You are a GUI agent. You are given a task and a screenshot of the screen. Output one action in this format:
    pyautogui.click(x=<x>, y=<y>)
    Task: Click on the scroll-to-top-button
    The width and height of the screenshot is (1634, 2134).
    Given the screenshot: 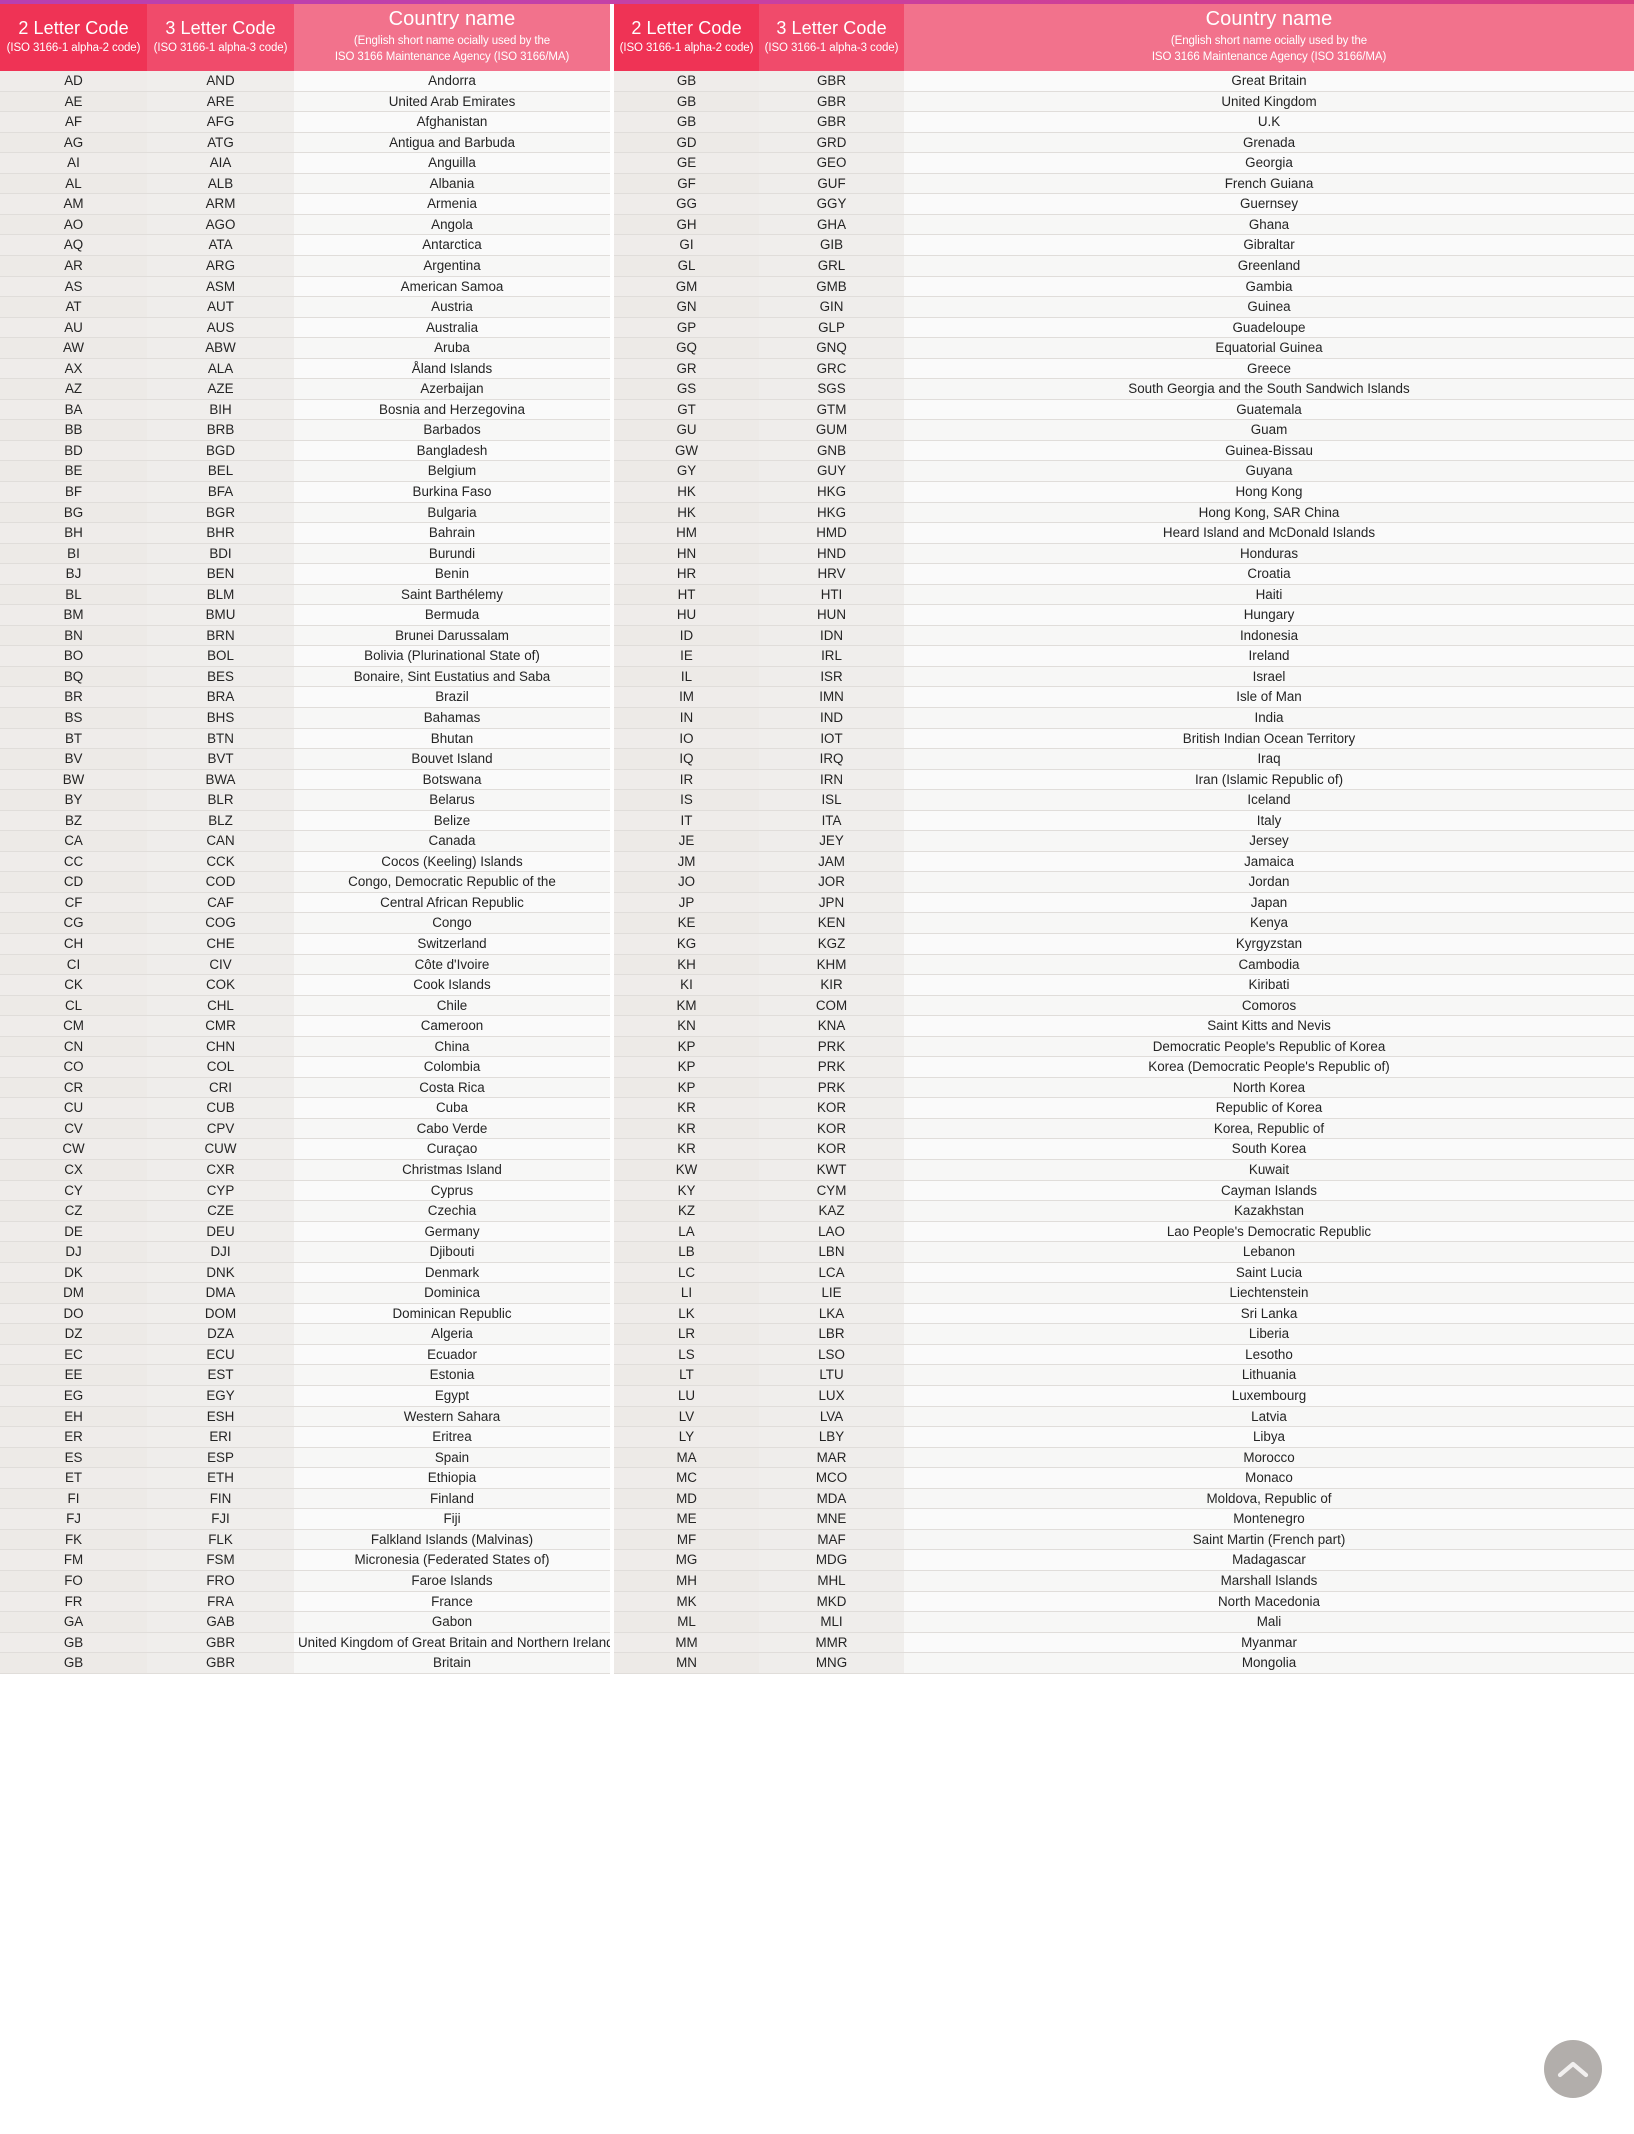 What is the action you would take?
    pyautogui.click(x=1573, y=2069)
    